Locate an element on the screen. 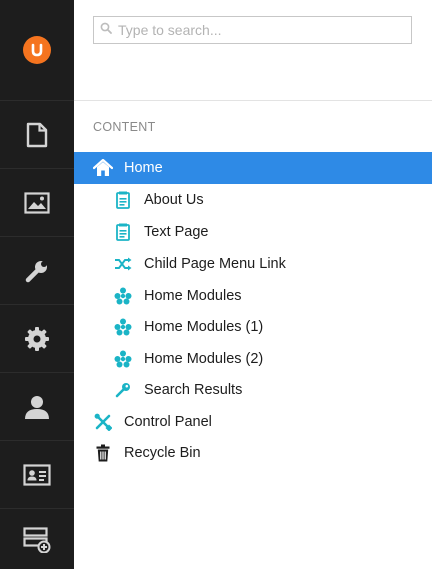 Image resolution: width=432 pixels, height=570 pixels. key-icon is located at coordinates (123, 390).